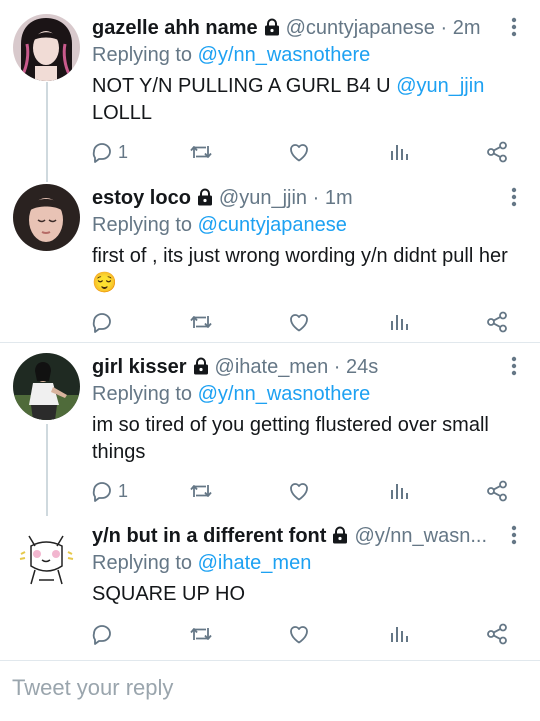  Describe the element at coordinates (360, 28) in the screenshot. I see `handle: @cuntyjapanese` at that location.